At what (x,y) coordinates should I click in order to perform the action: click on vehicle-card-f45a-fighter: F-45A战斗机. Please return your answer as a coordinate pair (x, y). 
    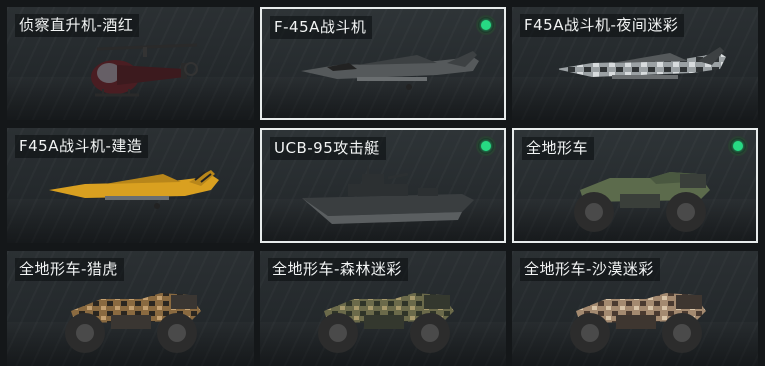
    Looking at the image, I should click on (383, 63).